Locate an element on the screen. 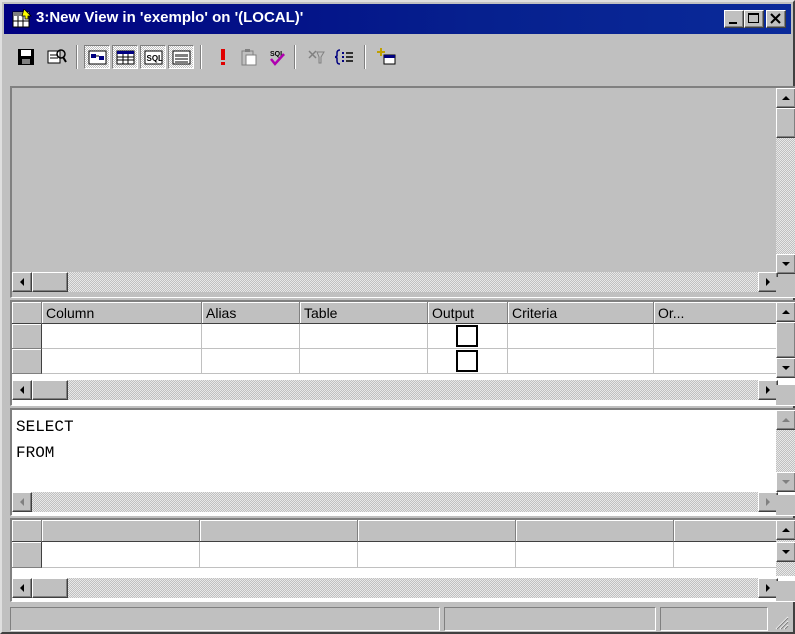 The width and height of the screenshot is (795, 634). diagram-horizontal-scrollbar is located at coordinates (395, 282).